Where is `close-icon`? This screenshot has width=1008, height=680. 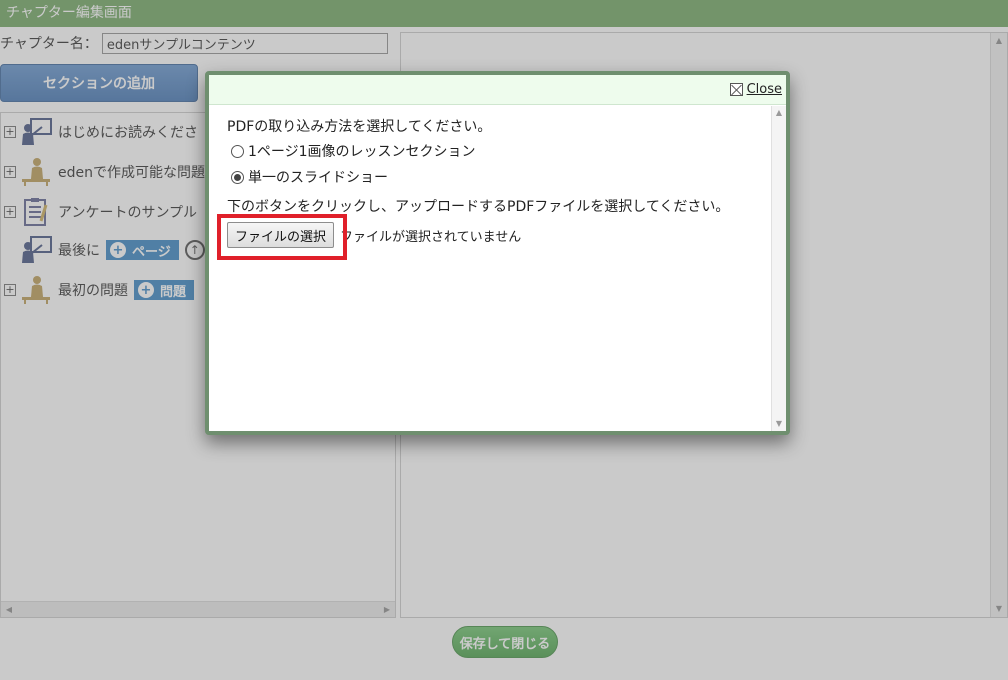 close-icon is located at coordinates (736, 89).